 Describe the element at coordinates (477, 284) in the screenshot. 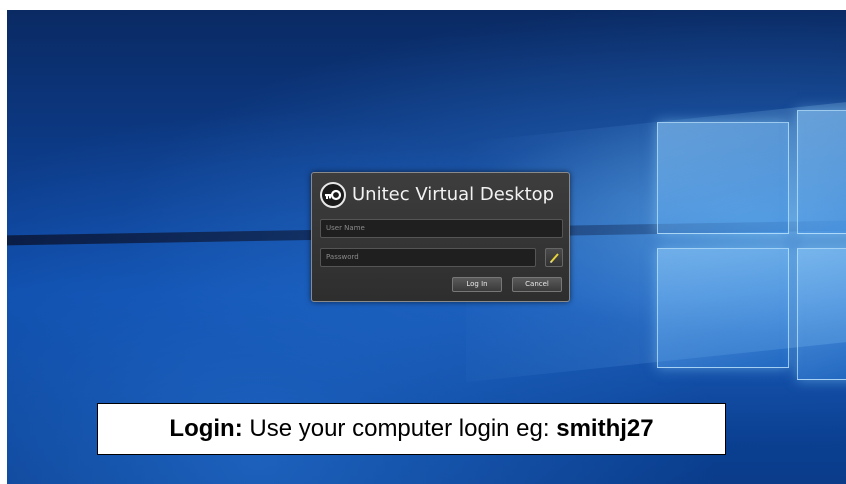

I see `log-in-button: Log In` at that location.